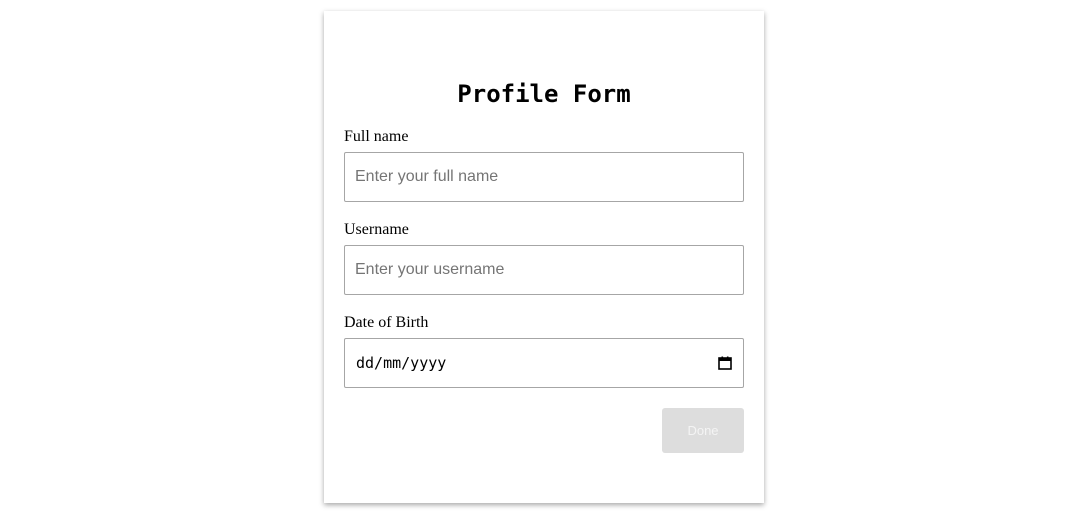  I want to click on date-of-birth-label: Date of Birth, so click(386, 322).